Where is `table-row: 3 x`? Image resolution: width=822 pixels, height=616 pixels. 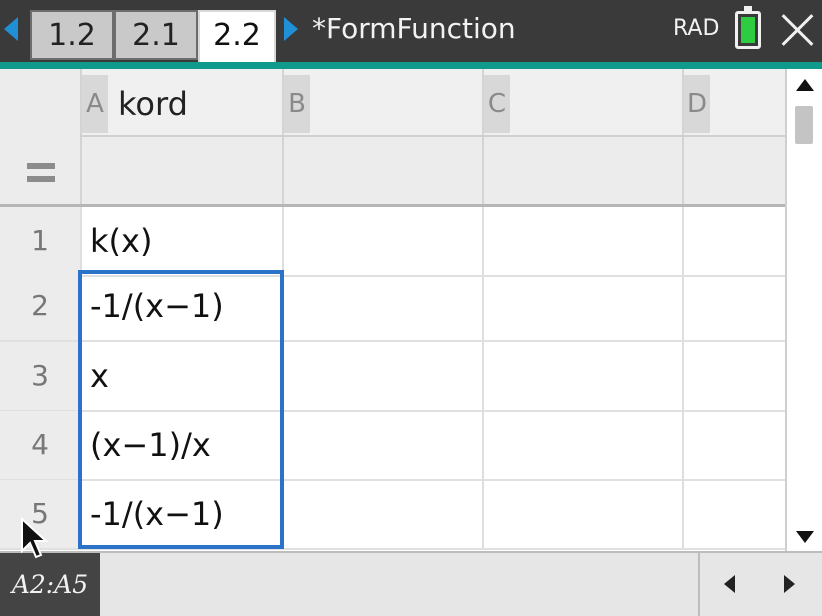
table-row: 3 x is located at coordinates (392, 377).